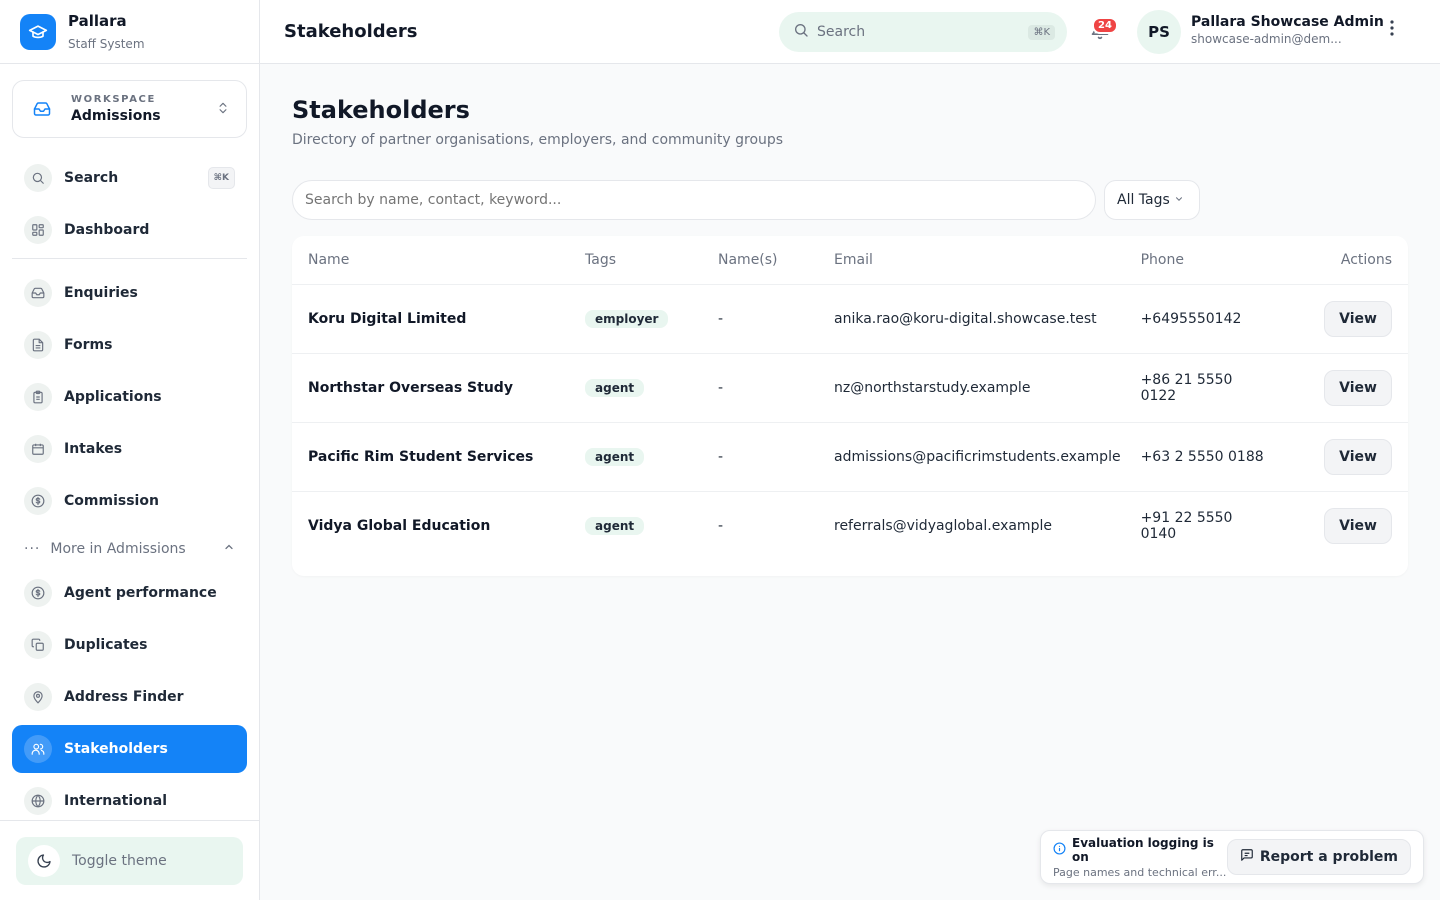  I want to click on sidebar-item-label: Agent performance, so click(140, 593).